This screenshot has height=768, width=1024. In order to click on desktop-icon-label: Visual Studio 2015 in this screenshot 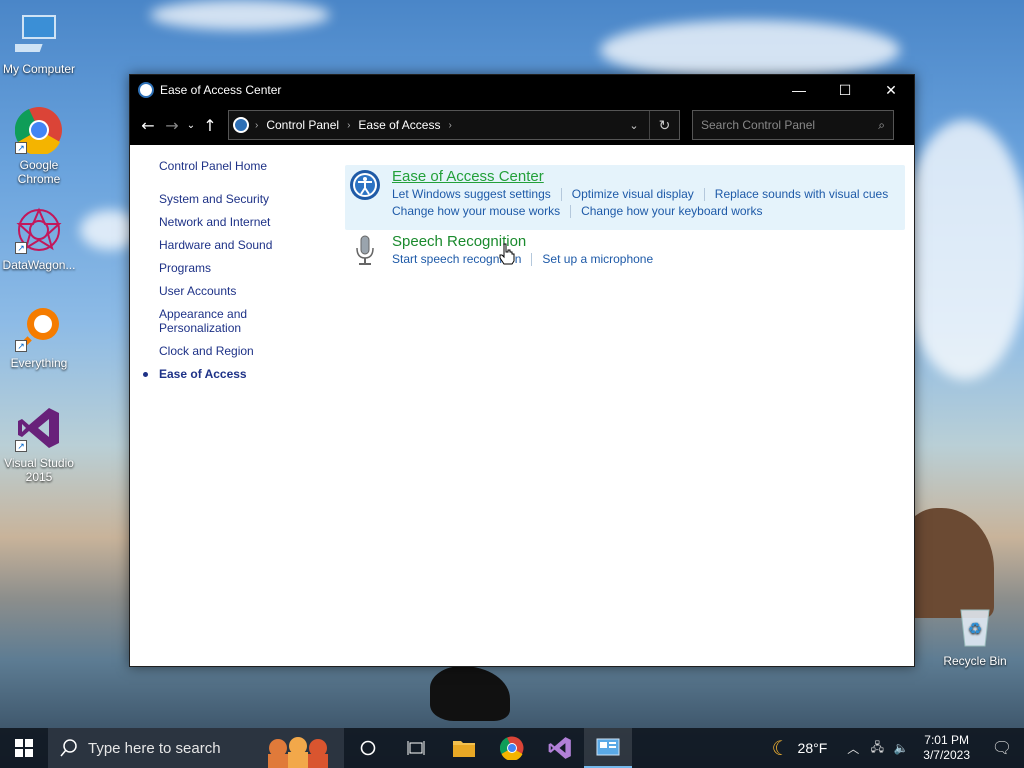, I will do `click(39, 470)`.